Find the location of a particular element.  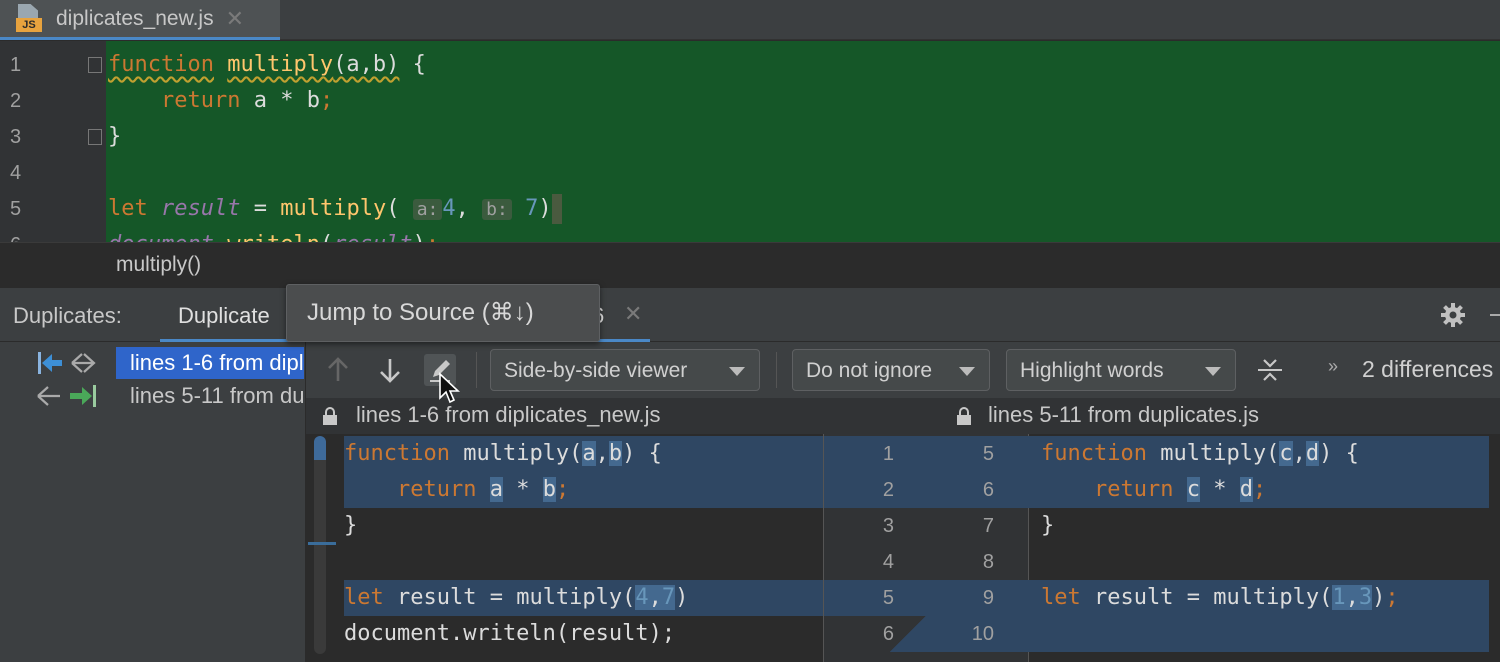

scrollbar is located at coordinates (320, 547).